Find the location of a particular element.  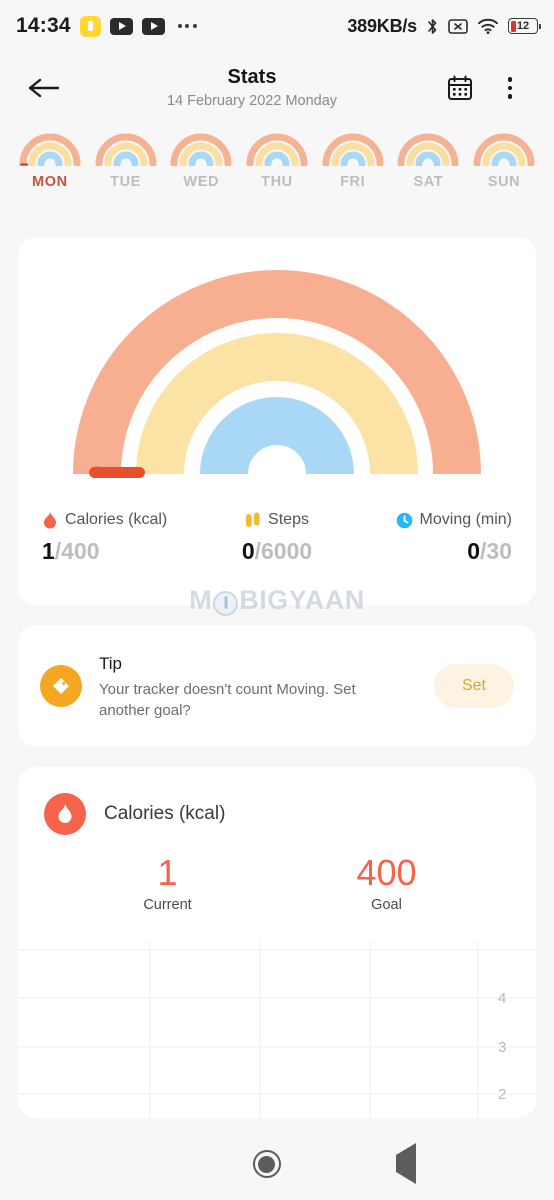

arrow-left-icon is located at coordinates (44, 88).